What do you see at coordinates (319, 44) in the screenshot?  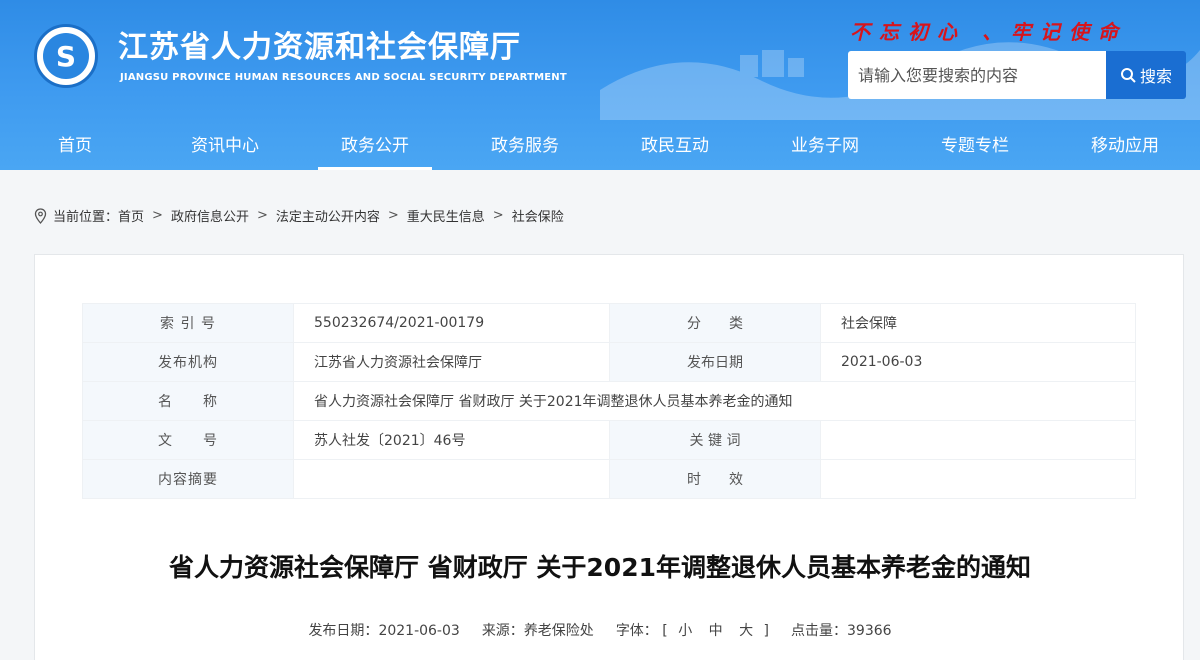 I see `site-title: 江苏省人力资源和社会保障厅` at bounding box center [319, 44].